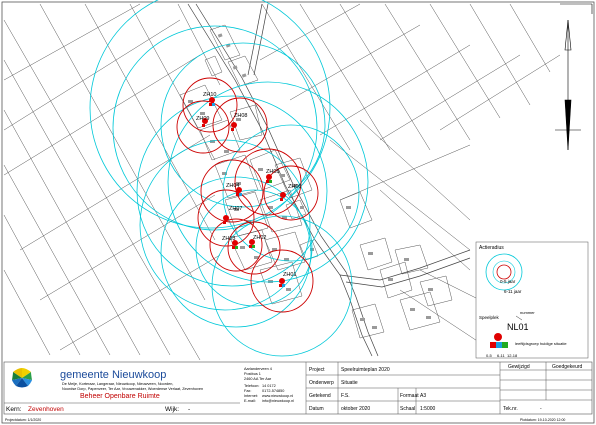 The image size is (596, 425). I want to click on svg-text: 2460 AA Ter Aar, so click(258, 379).